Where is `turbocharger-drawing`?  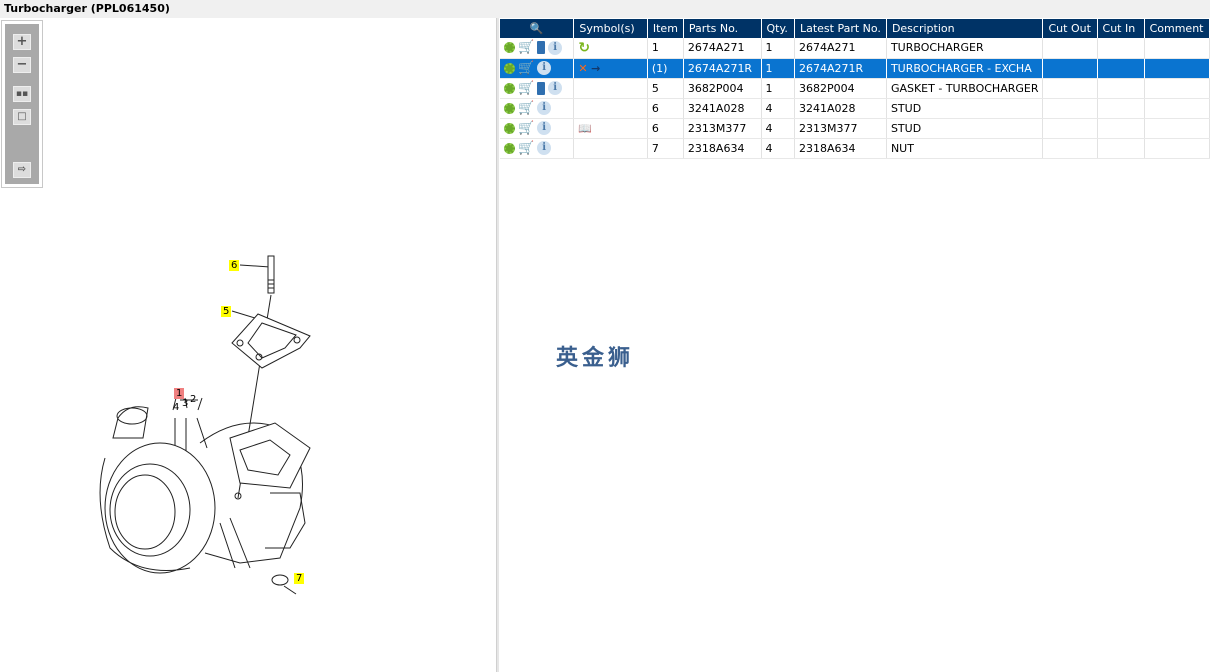
turbocharger-drawing is located at coordinates (205, 425).